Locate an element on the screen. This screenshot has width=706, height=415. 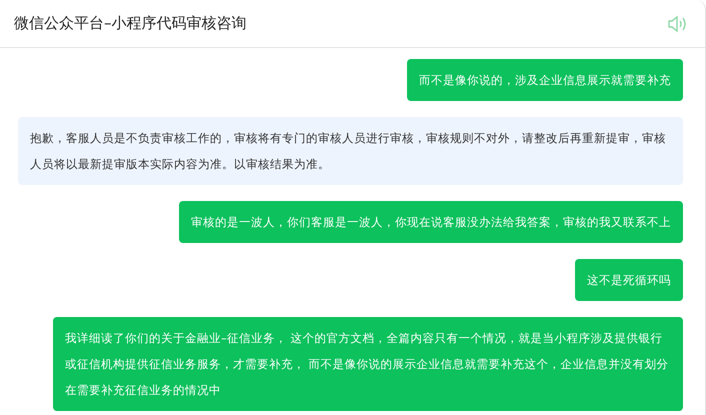
message-bubble: 而不是像你说的，涉及企业信息展示就需要补充 is located at coordinates (545, 80).